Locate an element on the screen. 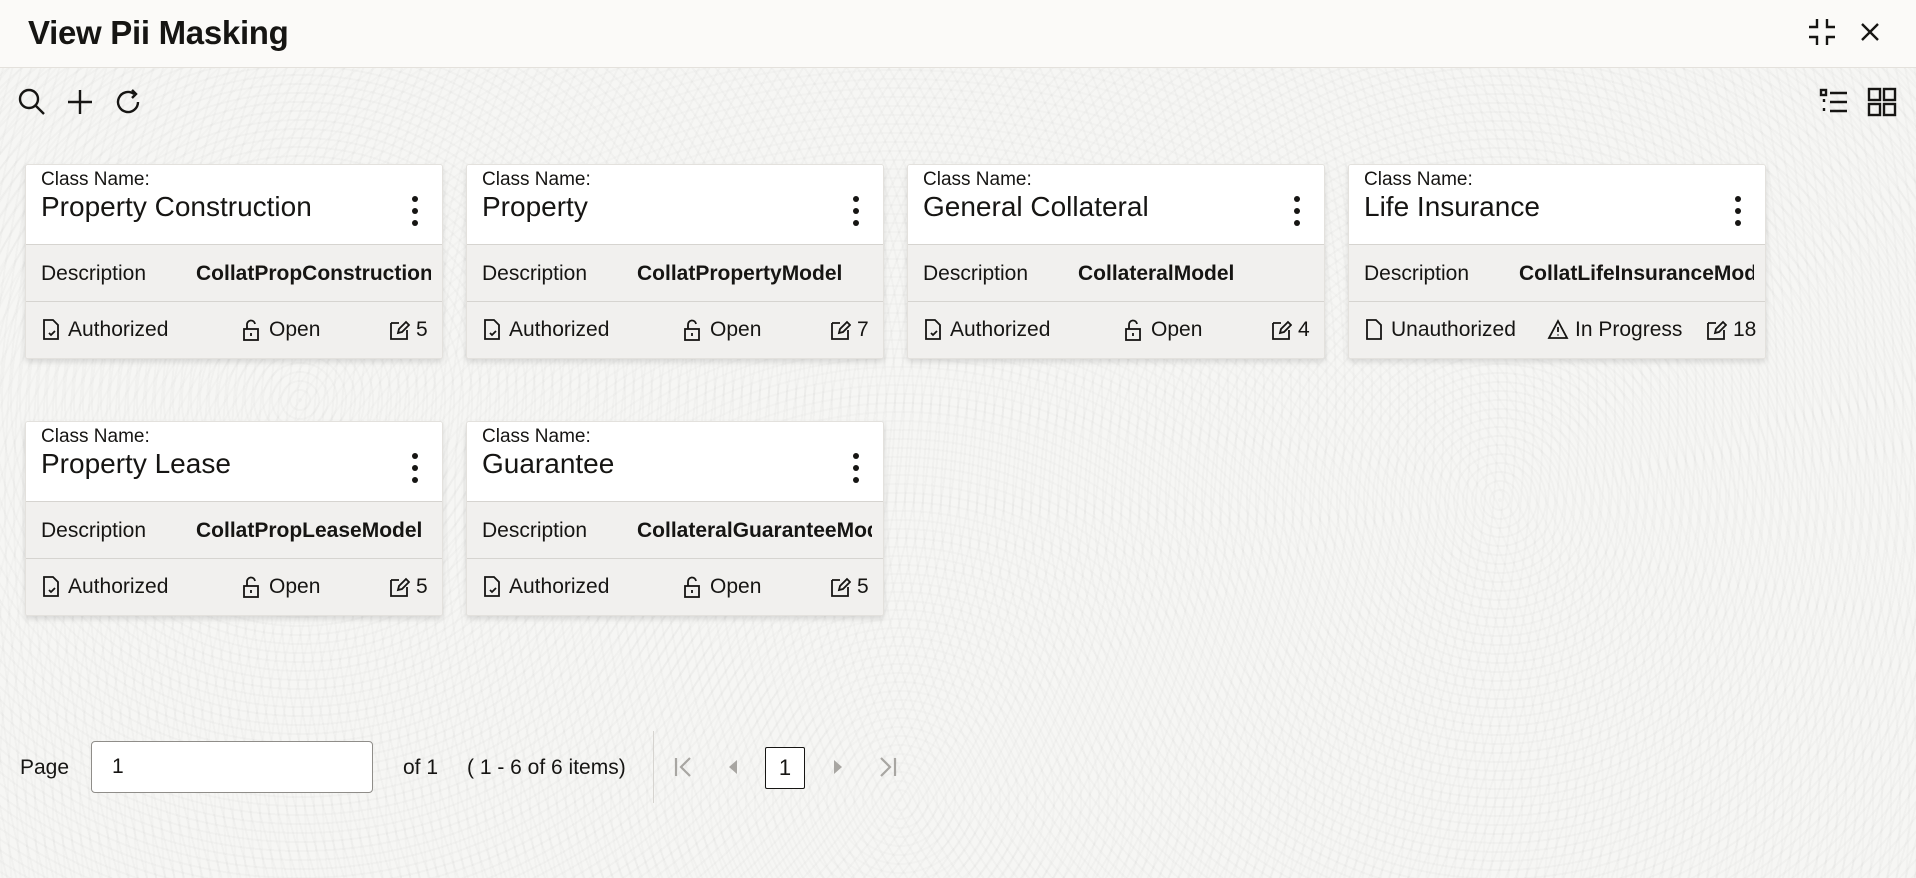 The width and height of the screenshot is (1916, 878). count-text: 4 is located at coordinates (1304, 329).